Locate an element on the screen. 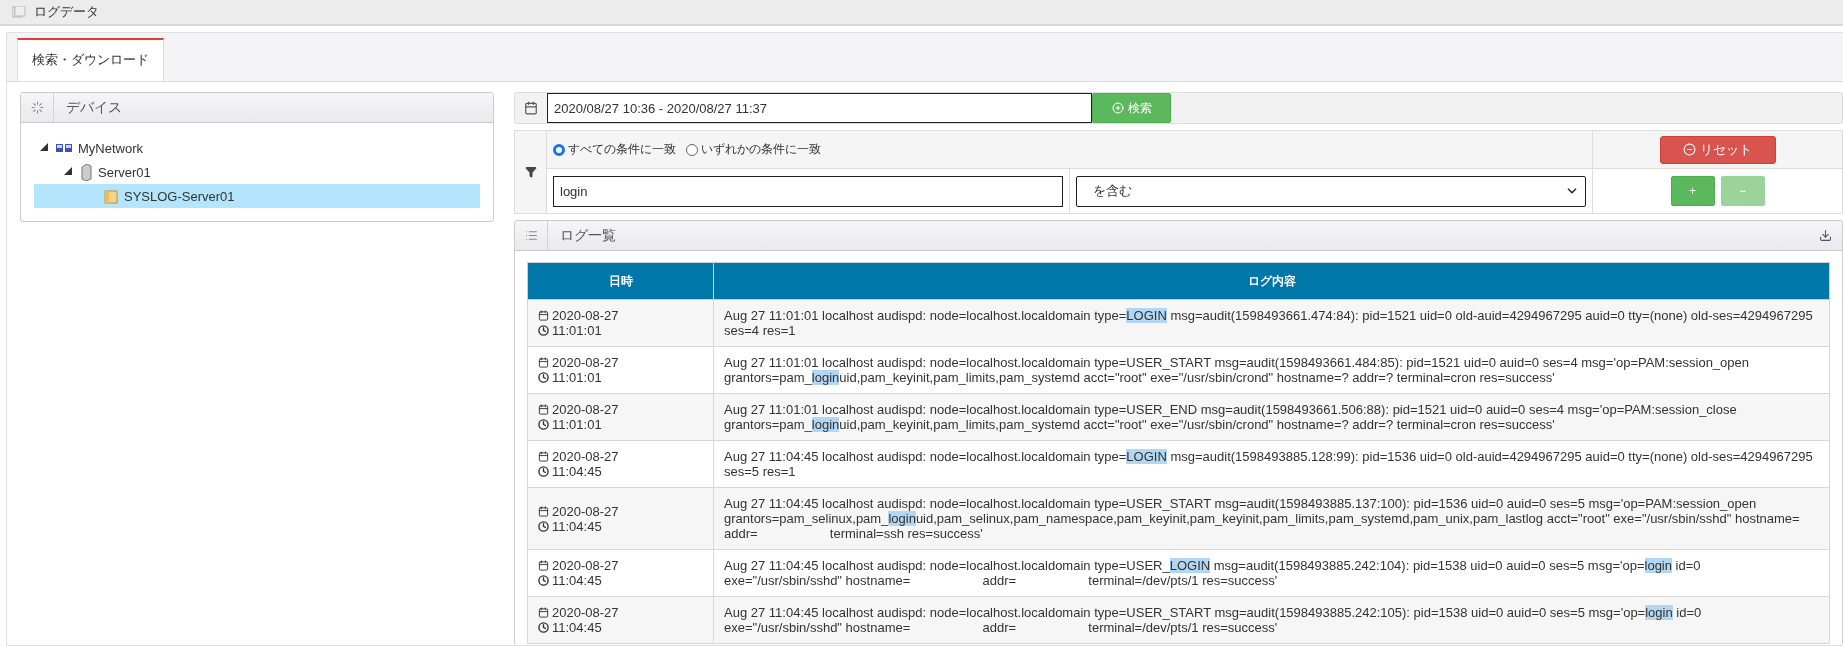 The width and height of the screenshot is (1843, 646). log-text: Aug 27 11:04:45 localhost audispd: node=localhost.localdomain type=USER_LOGIN msg=audit(1598493885.242:104): pid=1538 uid=0 auid=0 ses=5 msg='op=login id=0 exe="/usr/sbin/sshd" hostname= addr= terminal=/dev/pts/1 res=success' is located at coordinates (1213, 573).